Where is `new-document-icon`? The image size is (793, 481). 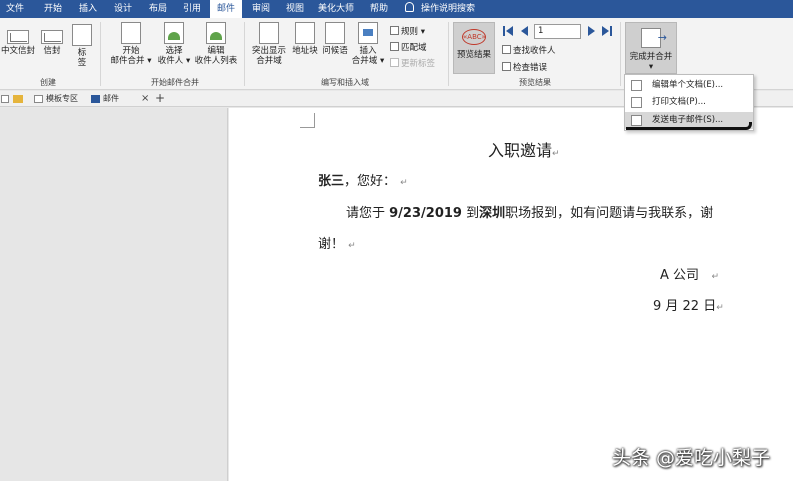 new-document-icon is located at coordinates (5, 99).